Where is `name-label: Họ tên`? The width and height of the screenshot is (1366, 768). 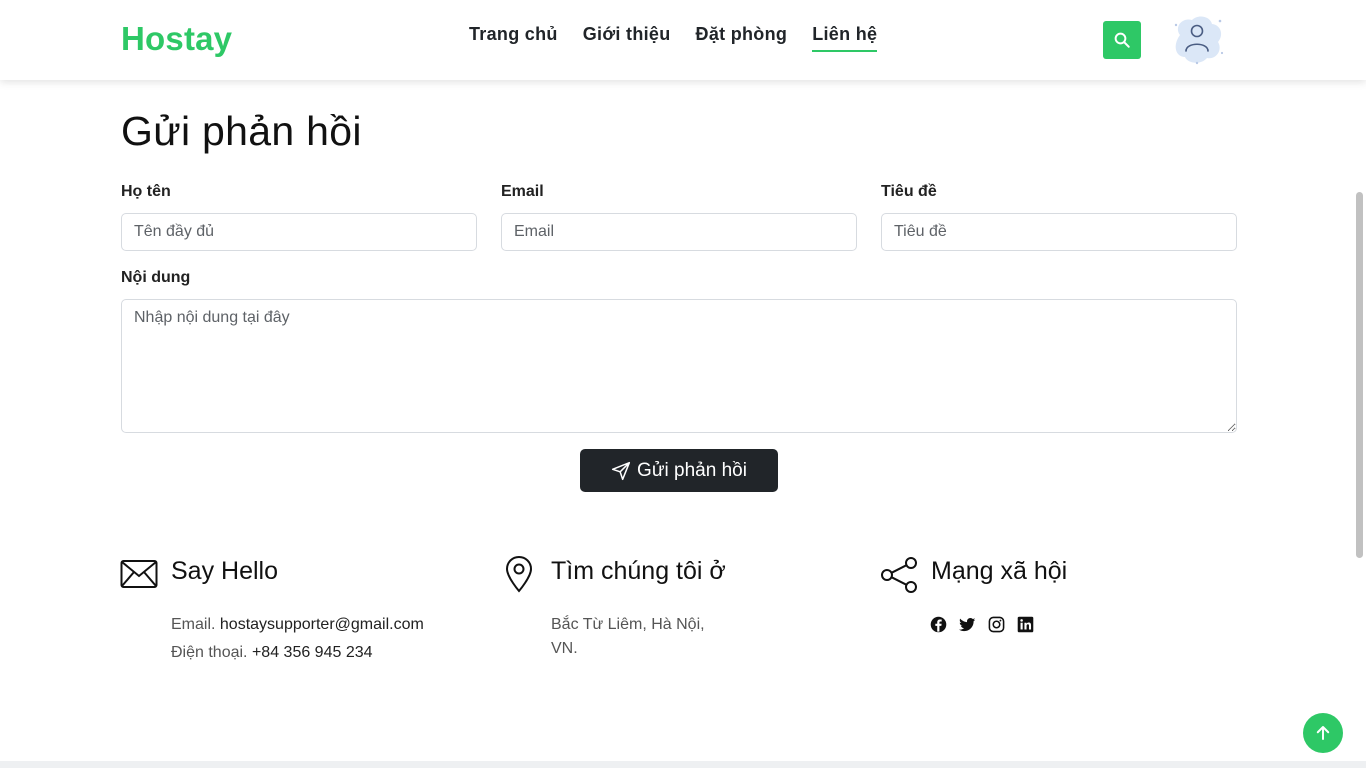 name-label: Họ tên is located at coordinates (146, 191).